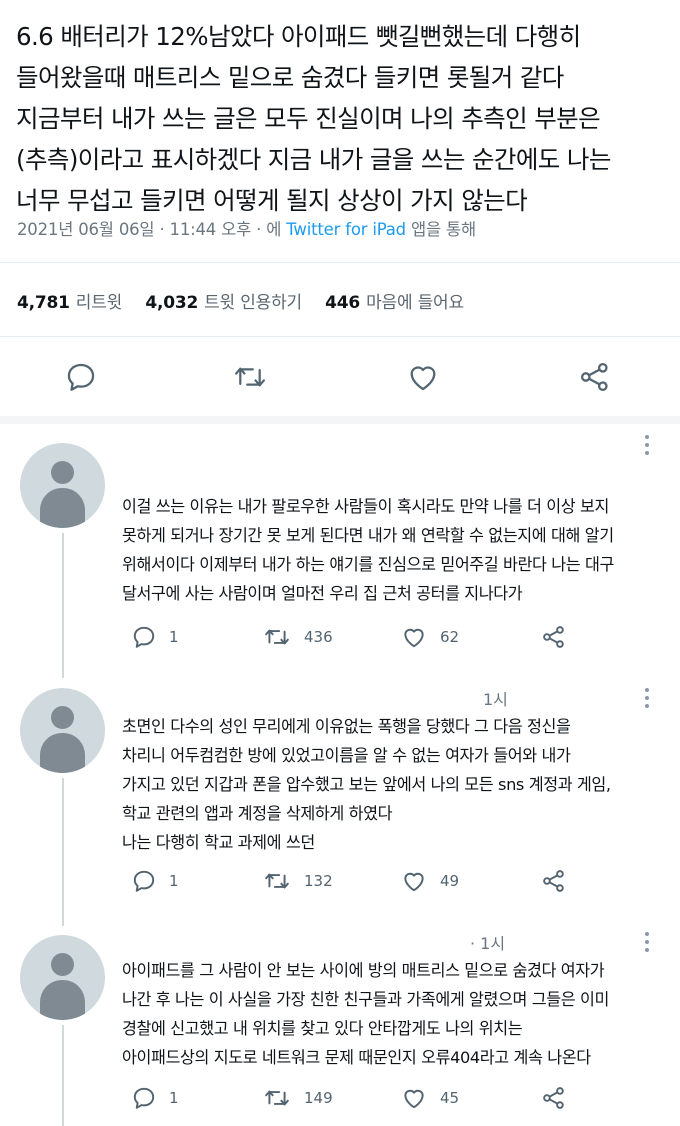 The image size is (680, 1126). What do you see at coordinates (363, 970) in the screenshot?
I see `reply-line: 아이패드를 그 사람이 안 보는 사이에 방의 매트리스 밑으로 숨겼다 여자가` at bounding box center [363, 970].